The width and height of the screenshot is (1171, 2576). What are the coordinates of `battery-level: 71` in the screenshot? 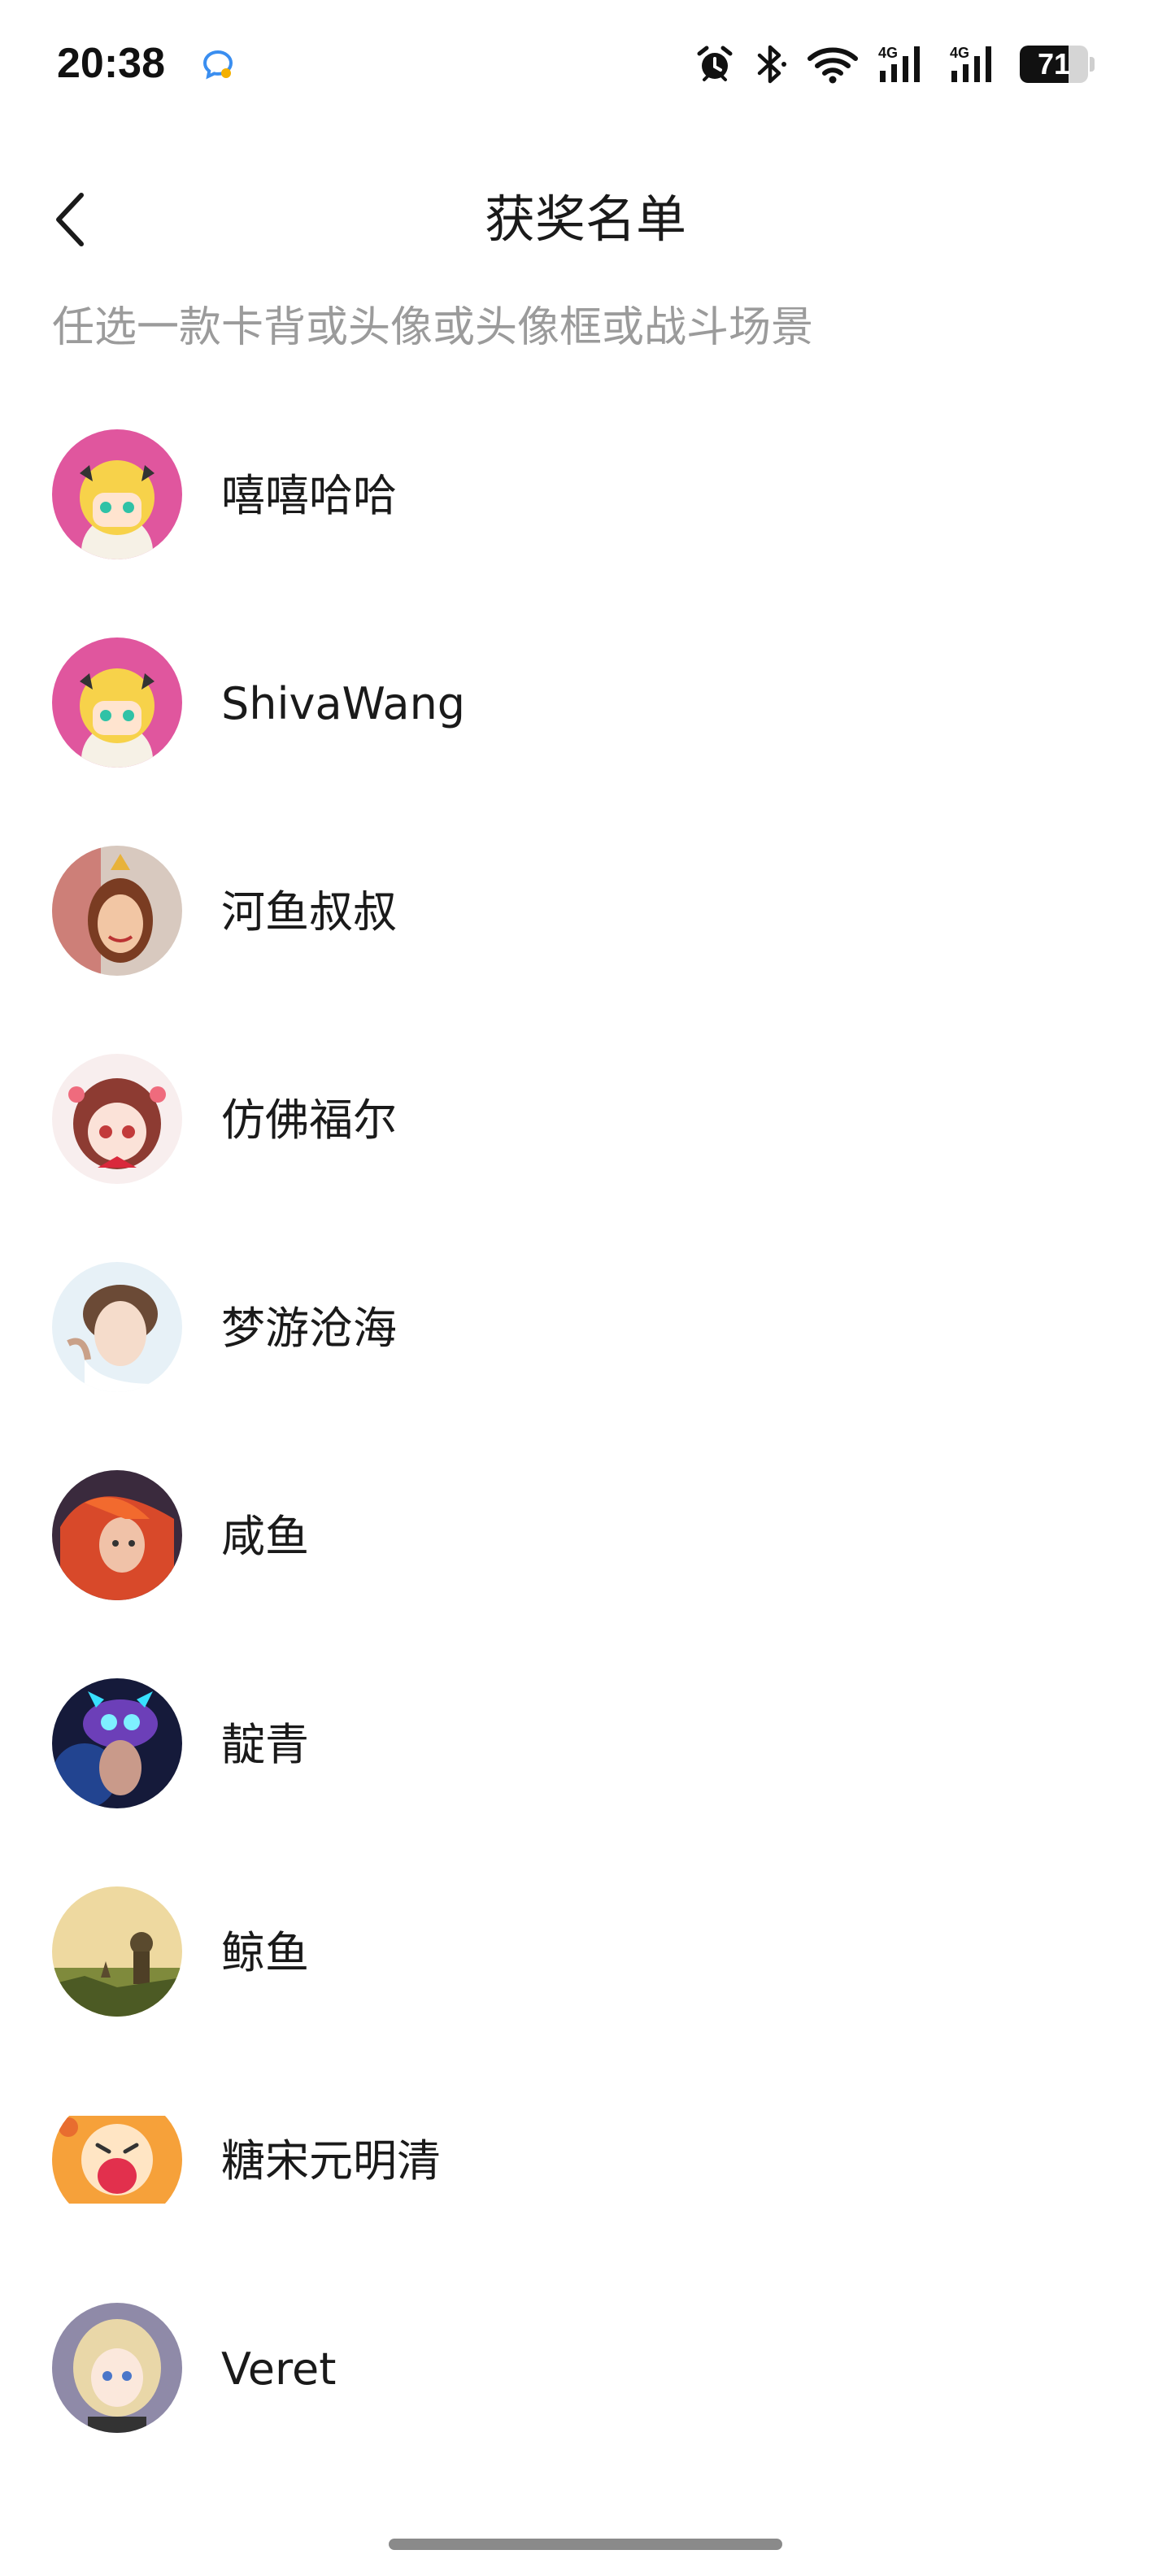 It's located at (1054, 64).